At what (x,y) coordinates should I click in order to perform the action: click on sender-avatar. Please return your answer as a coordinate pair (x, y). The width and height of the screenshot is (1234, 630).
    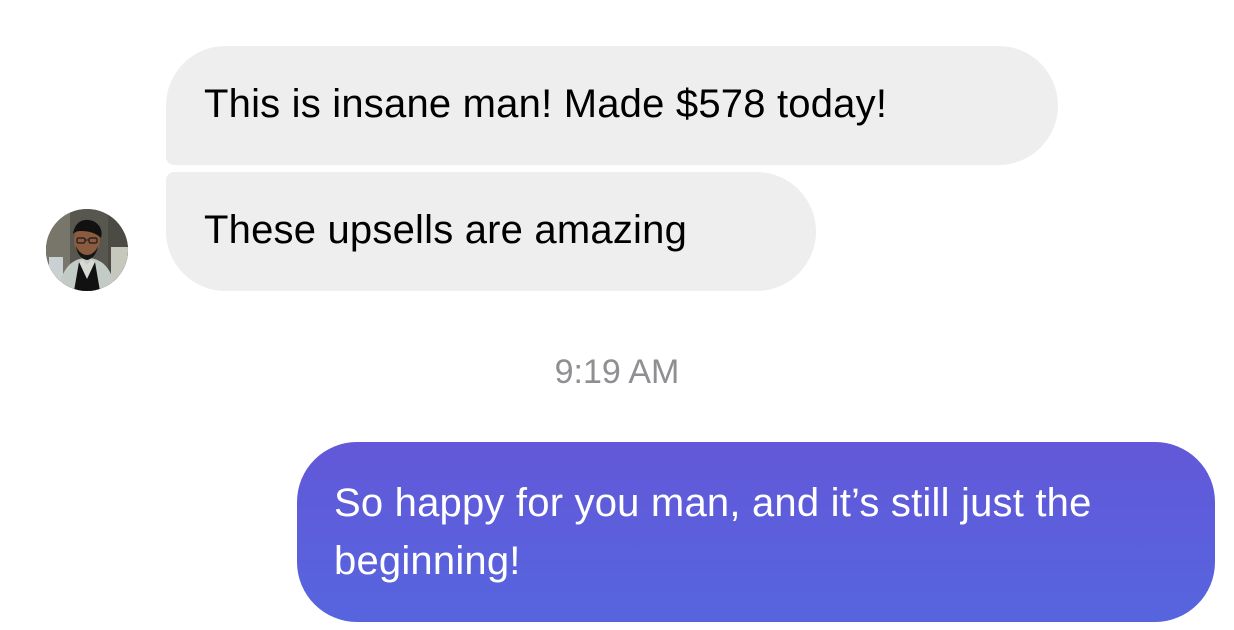
    Looking at the image, I should click on (87, 250).